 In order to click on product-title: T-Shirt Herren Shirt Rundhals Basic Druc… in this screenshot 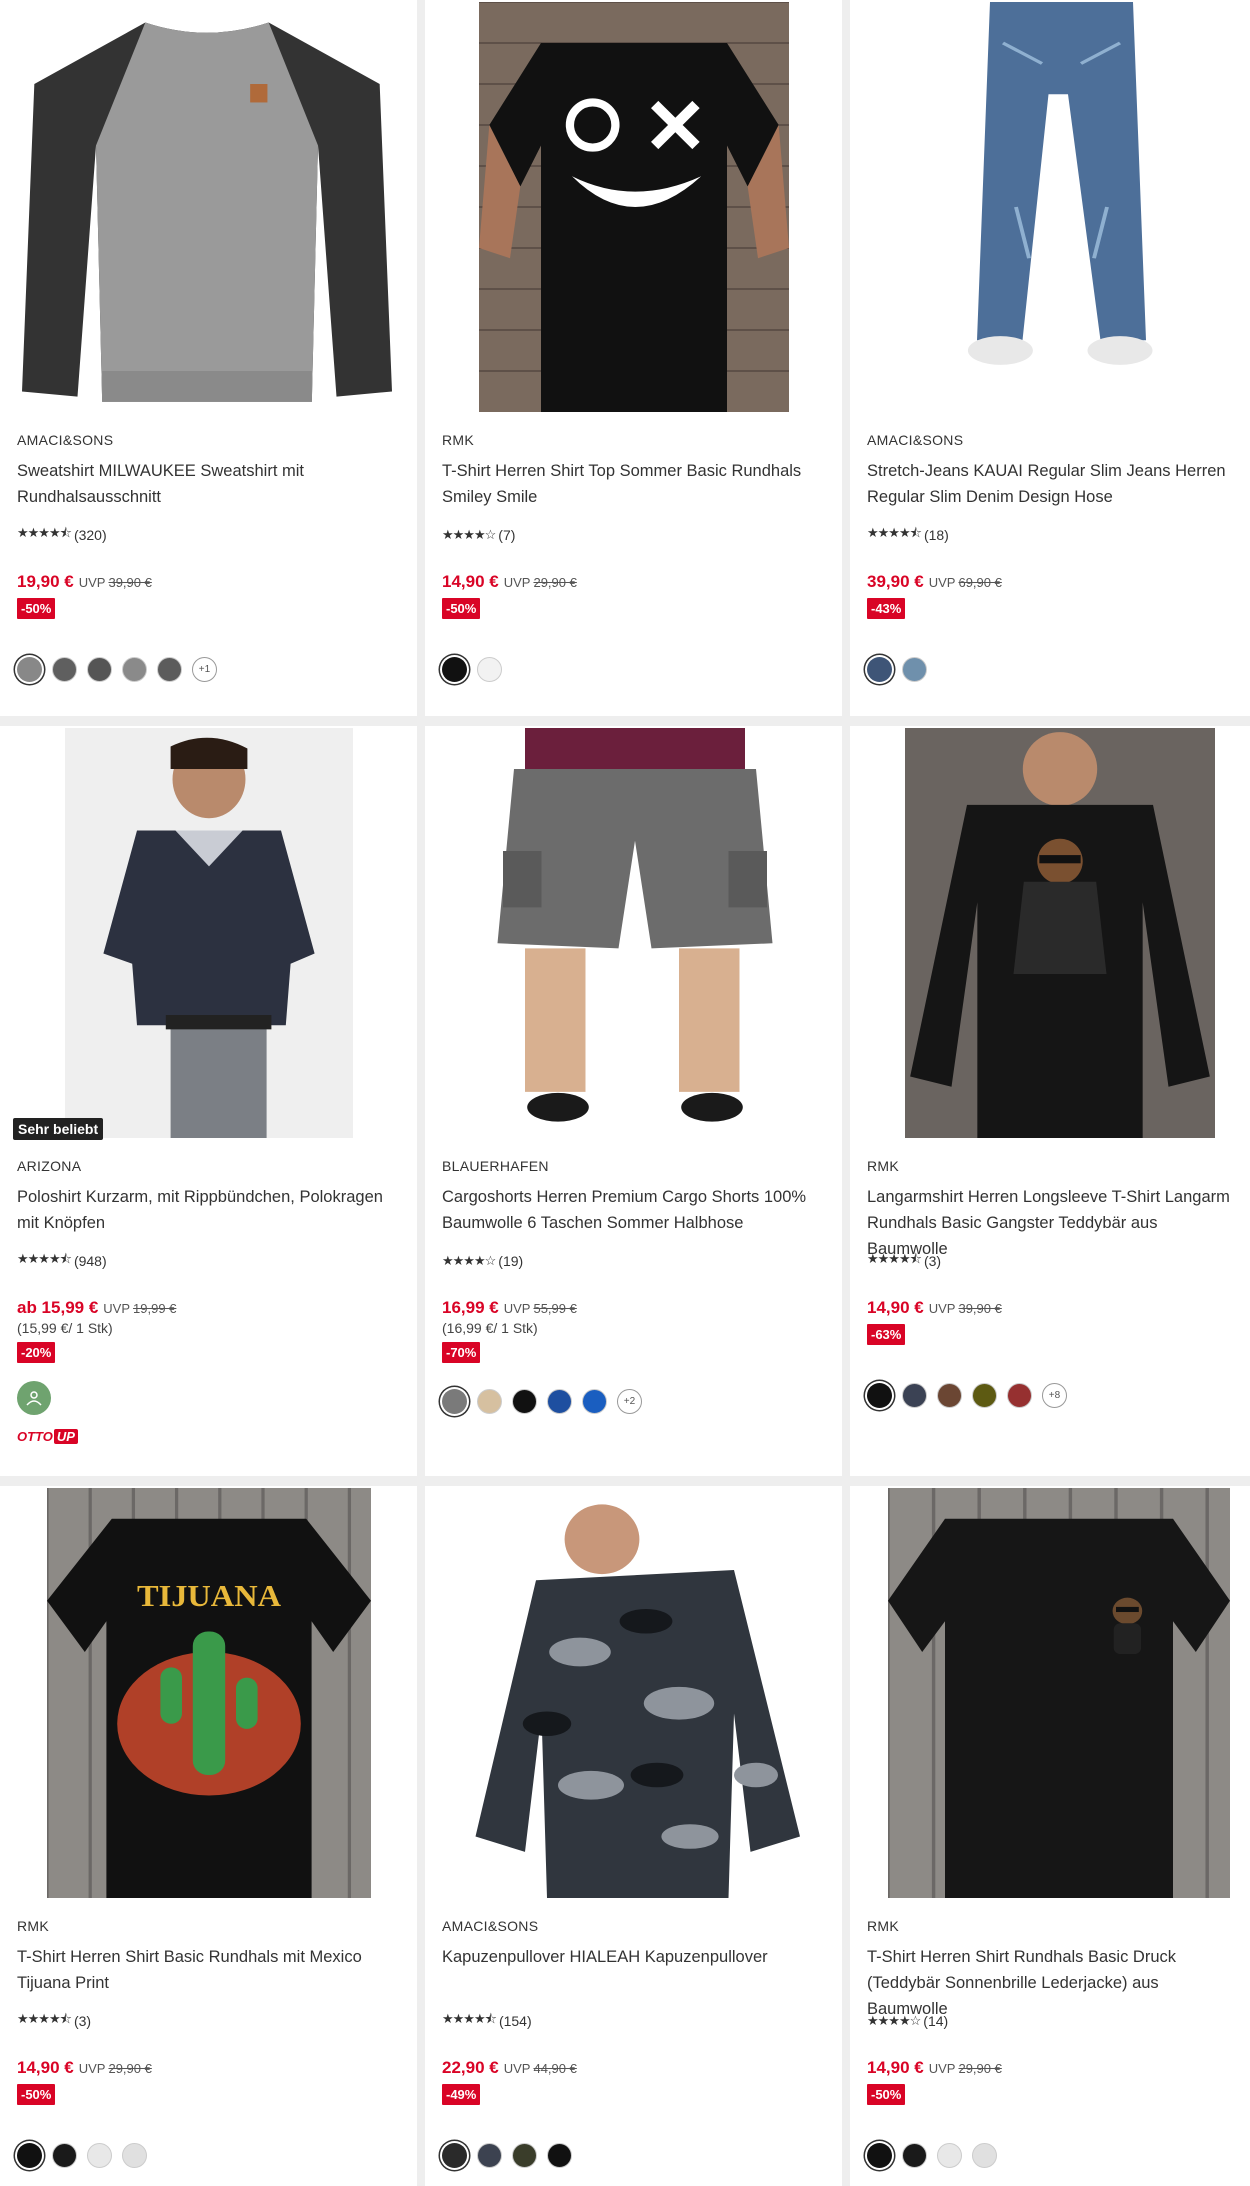, I will do `click(1053, 1981)`.